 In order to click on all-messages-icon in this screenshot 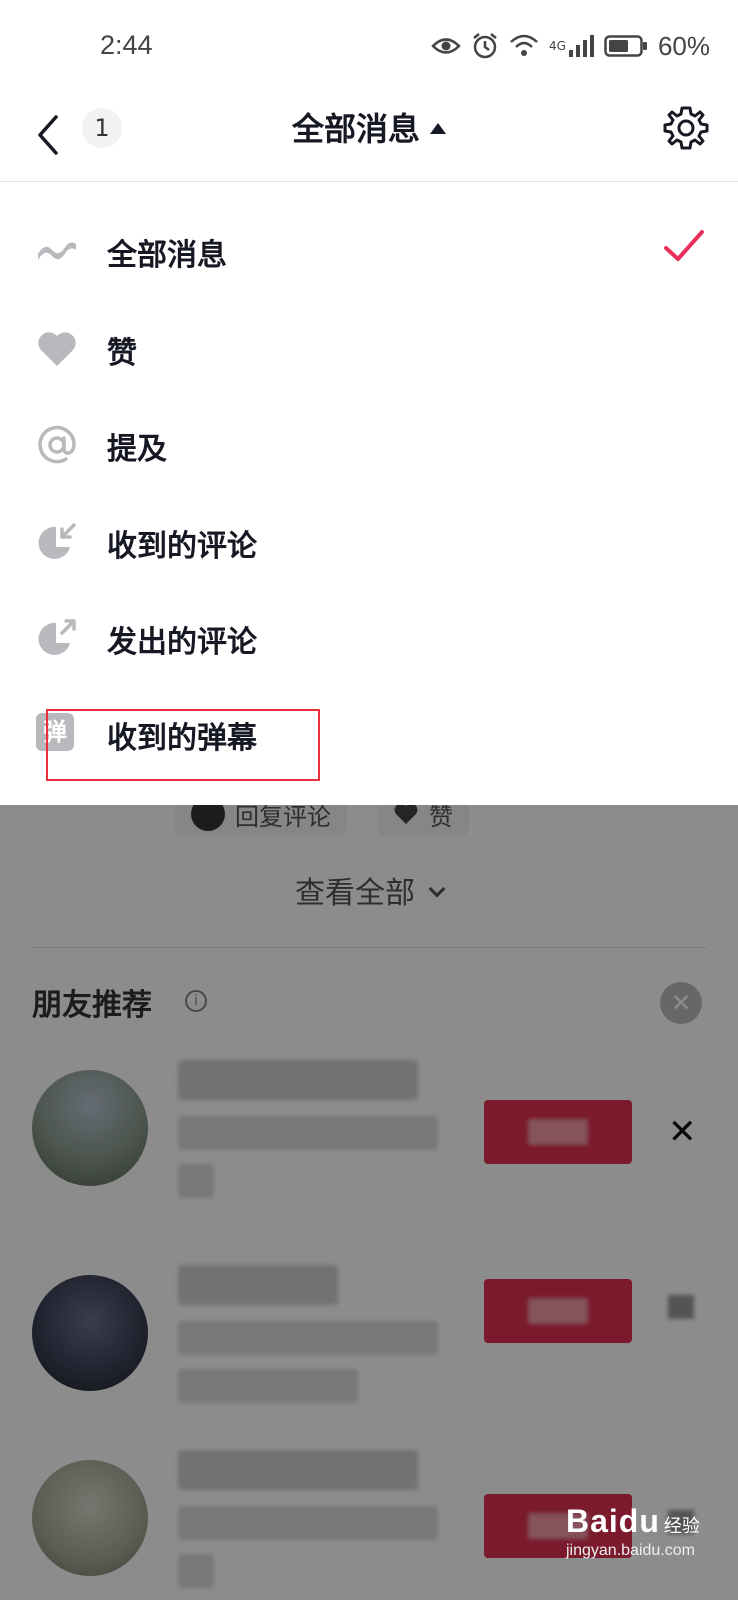, I will do `click(57, 251)`.